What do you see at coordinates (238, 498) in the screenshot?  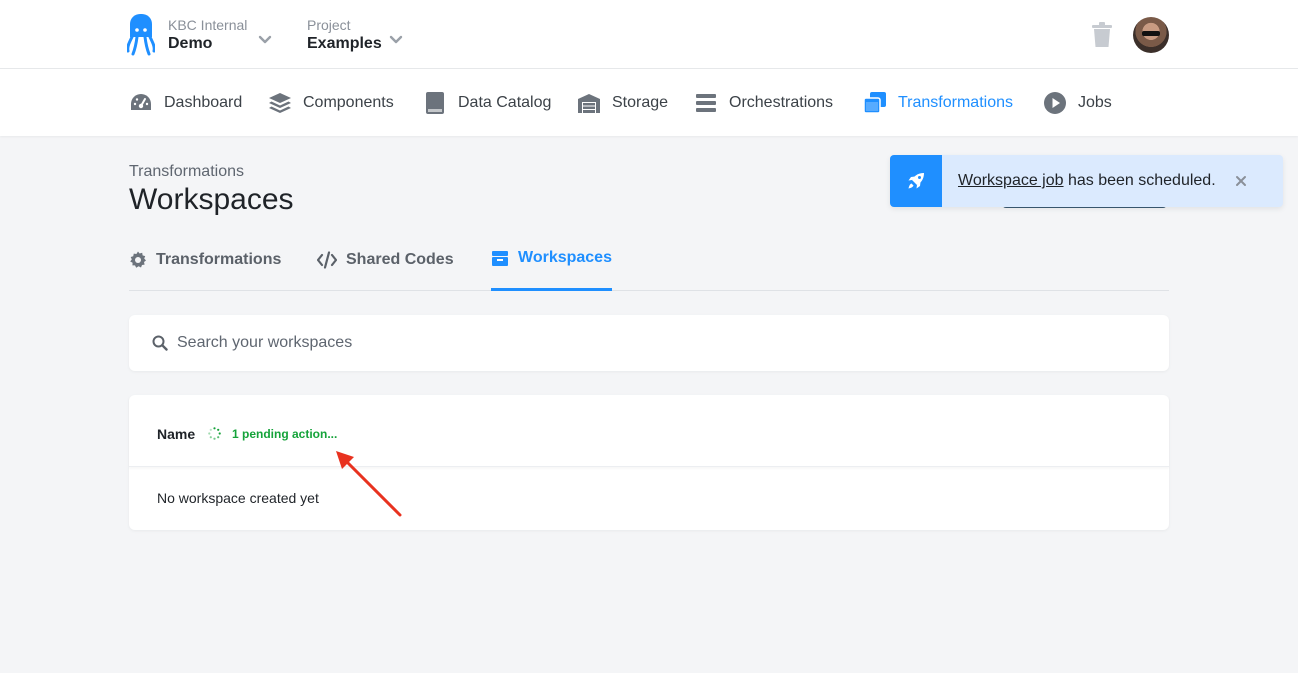 I see `empty-state-message: No workspace created yet` at bounding box center [238, 498].